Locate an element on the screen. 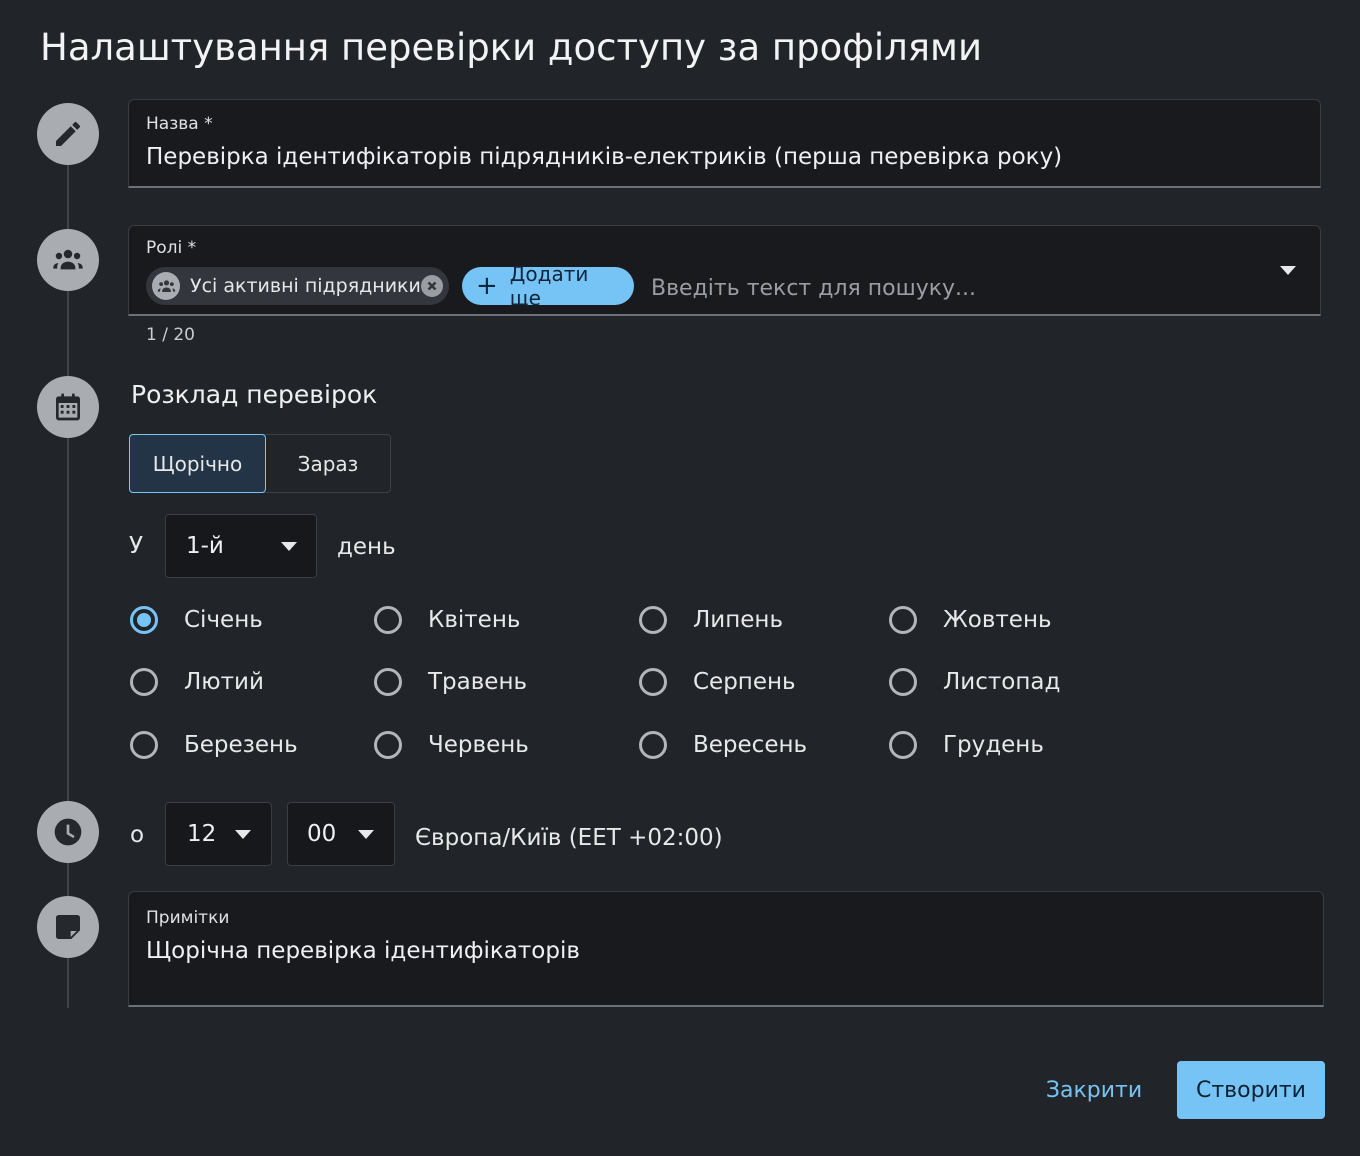 The width and height of the screenshot is (1360, 1156). month-radio-september: Вересень is located at coordinates (723, 745).